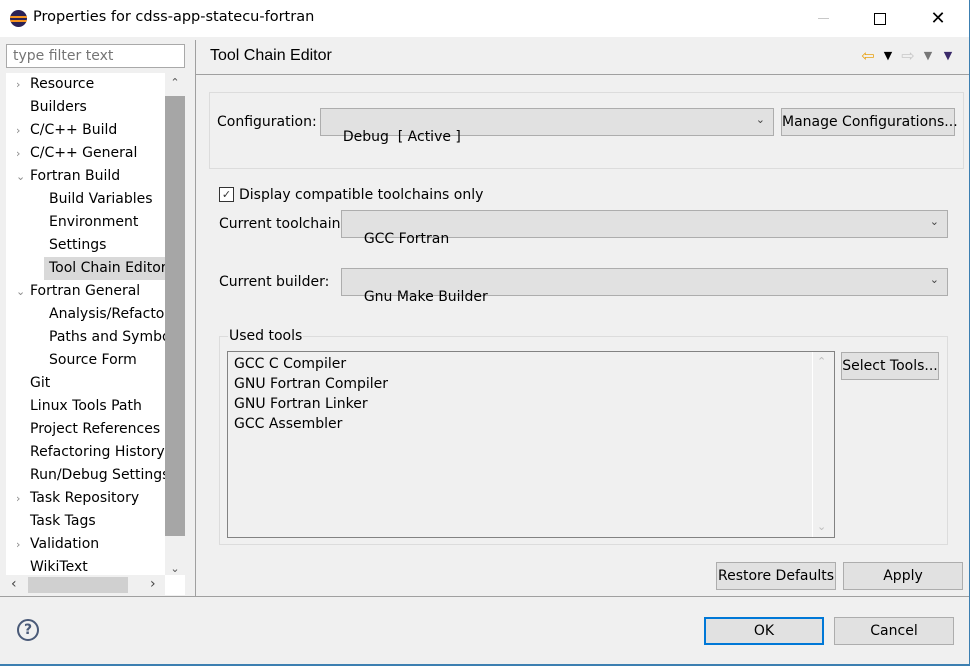 This screenshot has height=666, width=970. I want to click on tree-item: › Task Repository, so click(74, 498).